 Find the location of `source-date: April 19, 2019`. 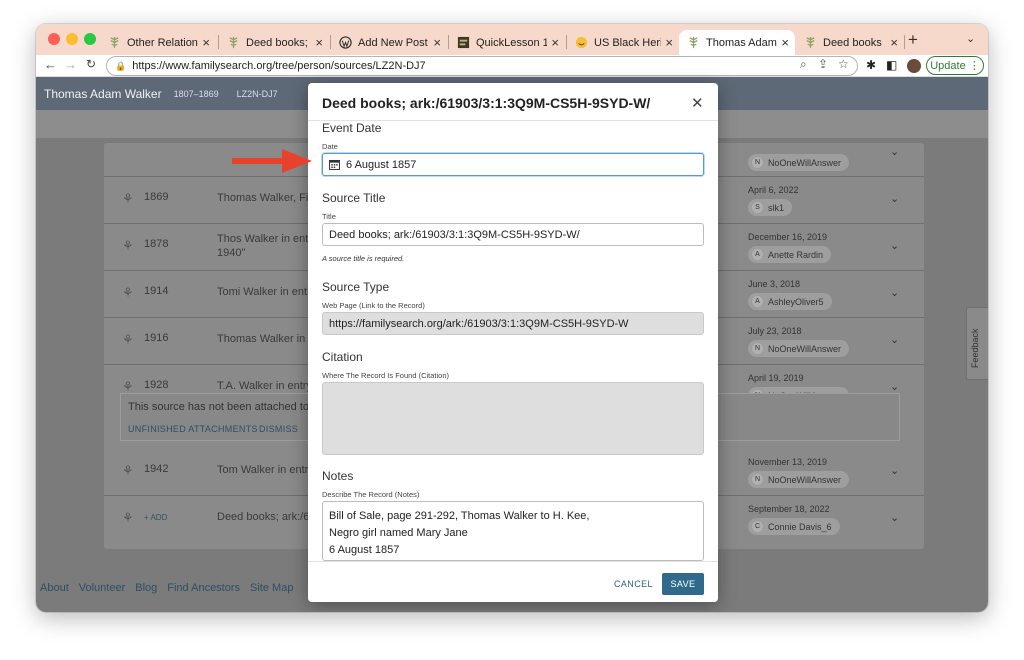

source-date: April 19, 2019 is located at coordinates (776, 378).